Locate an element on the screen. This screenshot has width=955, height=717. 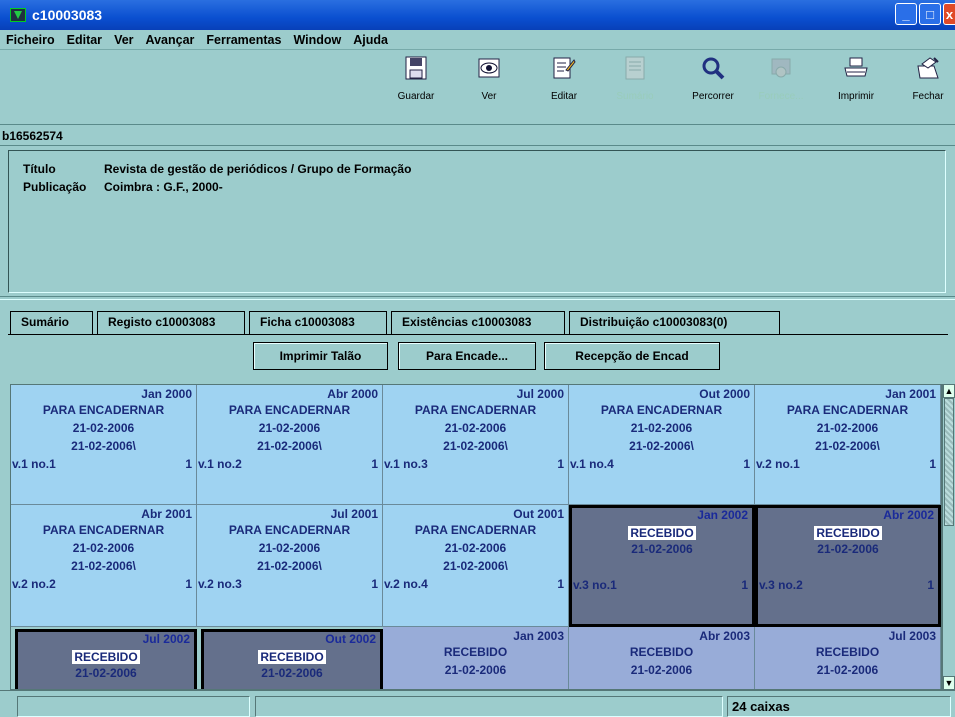
fechar-button: Fechar is located at coordinates (926, 78).